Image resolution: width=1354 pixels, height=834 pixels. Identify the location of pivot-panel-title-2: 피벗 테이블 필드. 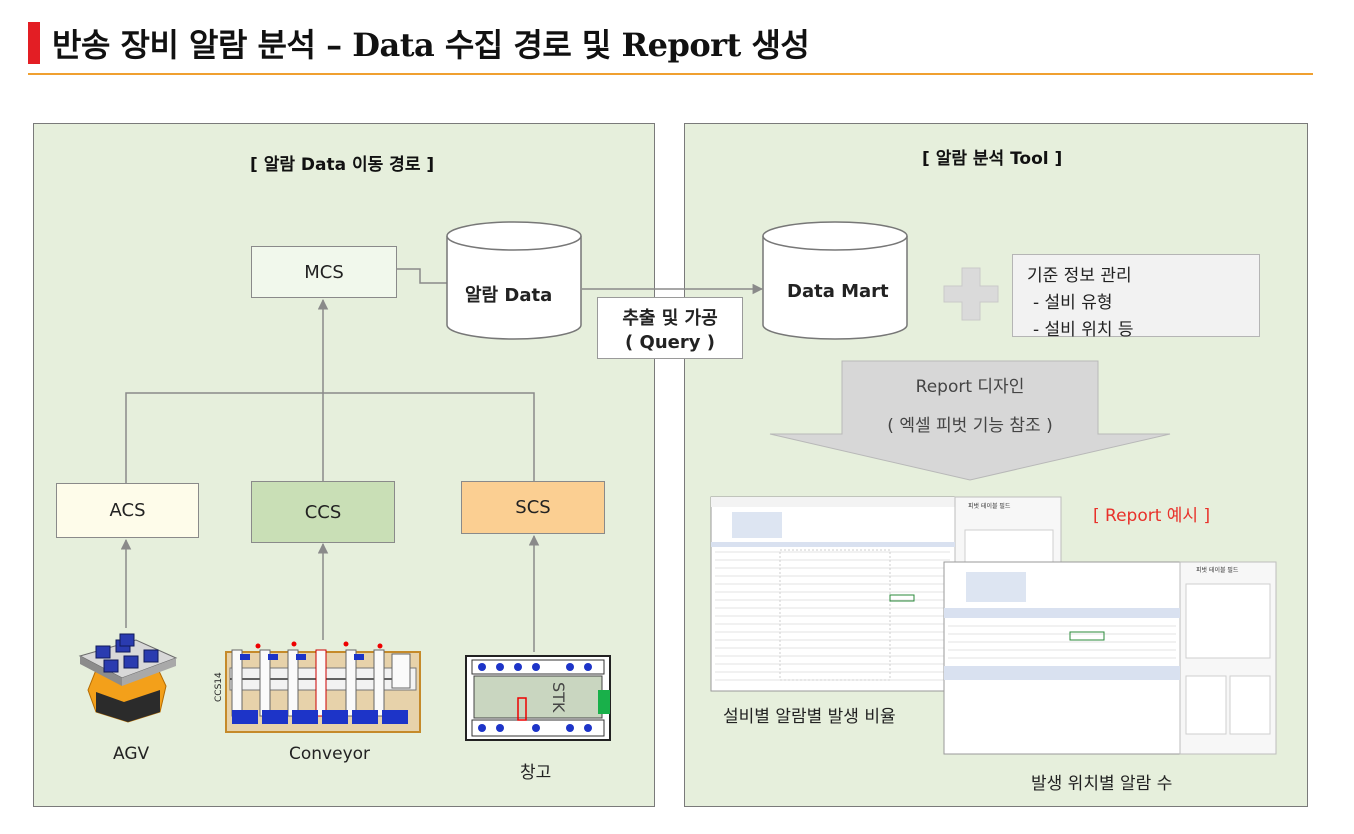
(1217, 570).